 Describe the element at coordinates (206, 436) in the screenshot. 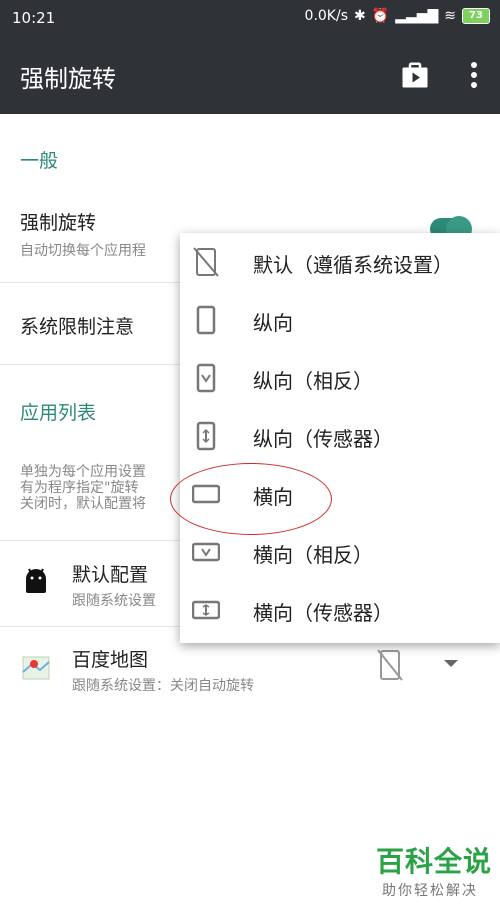

I see `portrait-sensor-icon` at that location.